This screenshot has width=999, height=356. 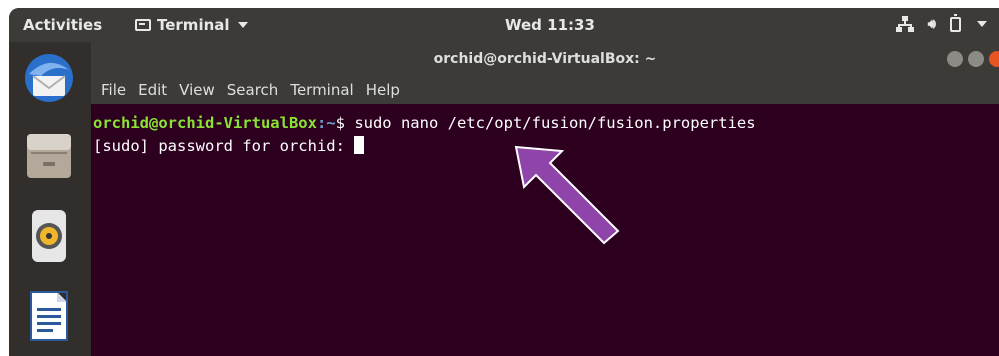 I want to click on tray-chevron-down-icon, so click(x=982, y=24).